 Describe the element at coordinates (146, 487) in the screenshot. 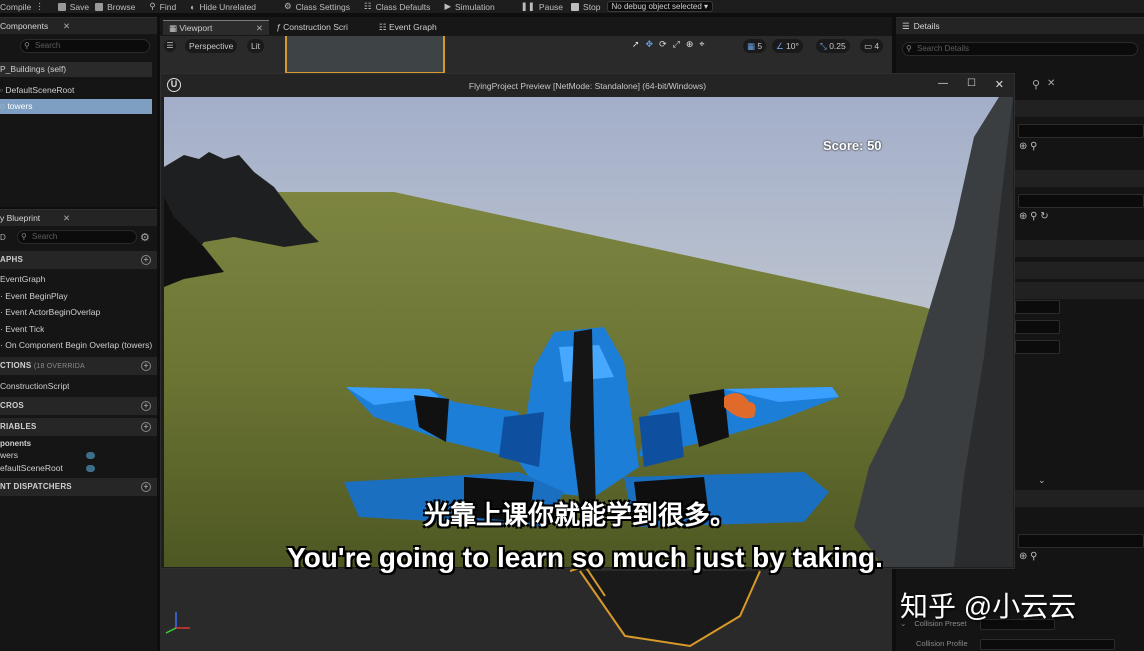

I see `add-dispatcher-icon: +` at that location.